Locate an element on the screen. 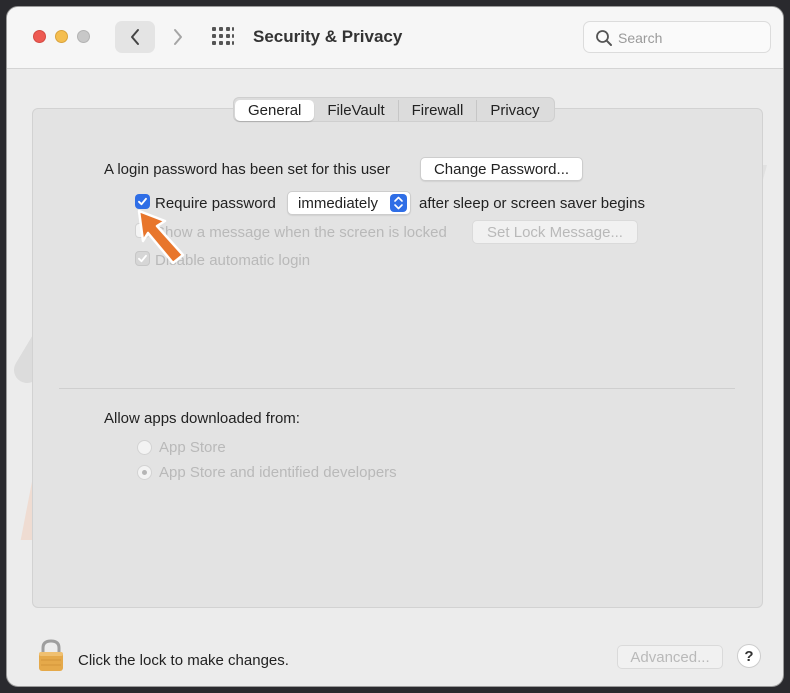 This screenshot has width=790, height=693. require-password-delay-popup: immediately is located at coordinates (349, 203).